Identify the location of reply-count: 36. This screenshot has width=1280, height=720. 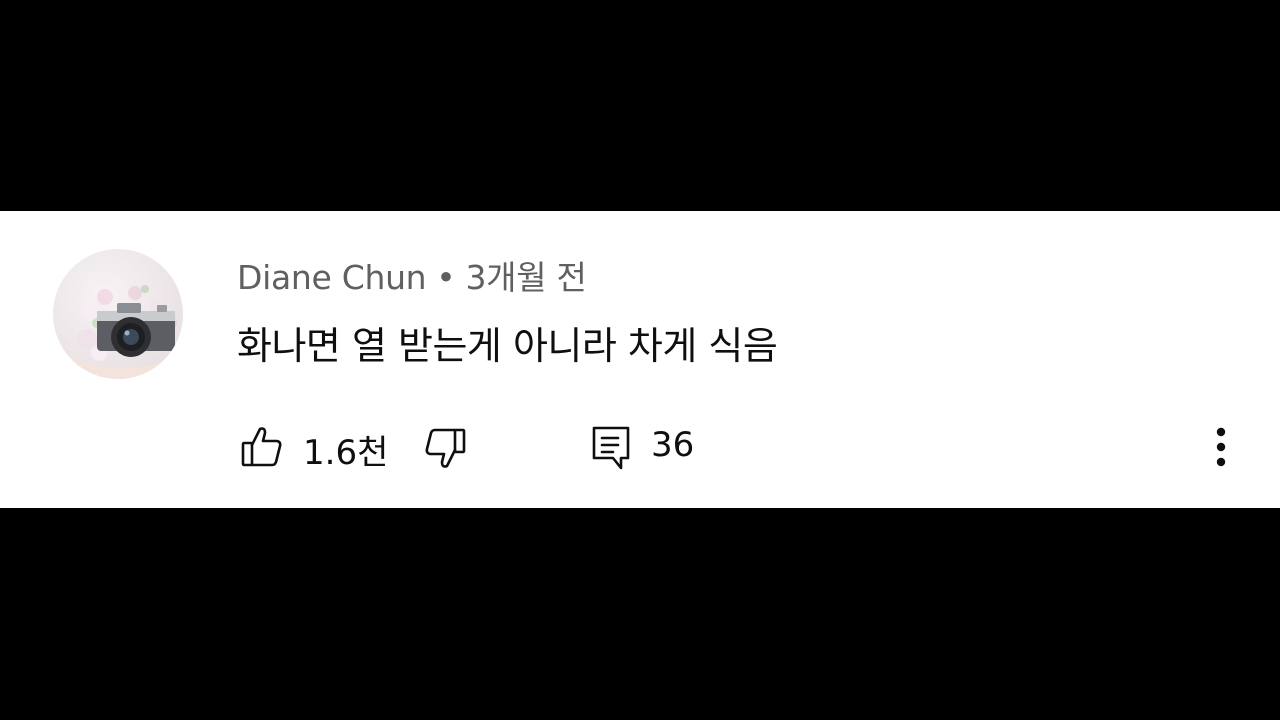
(673, 445).